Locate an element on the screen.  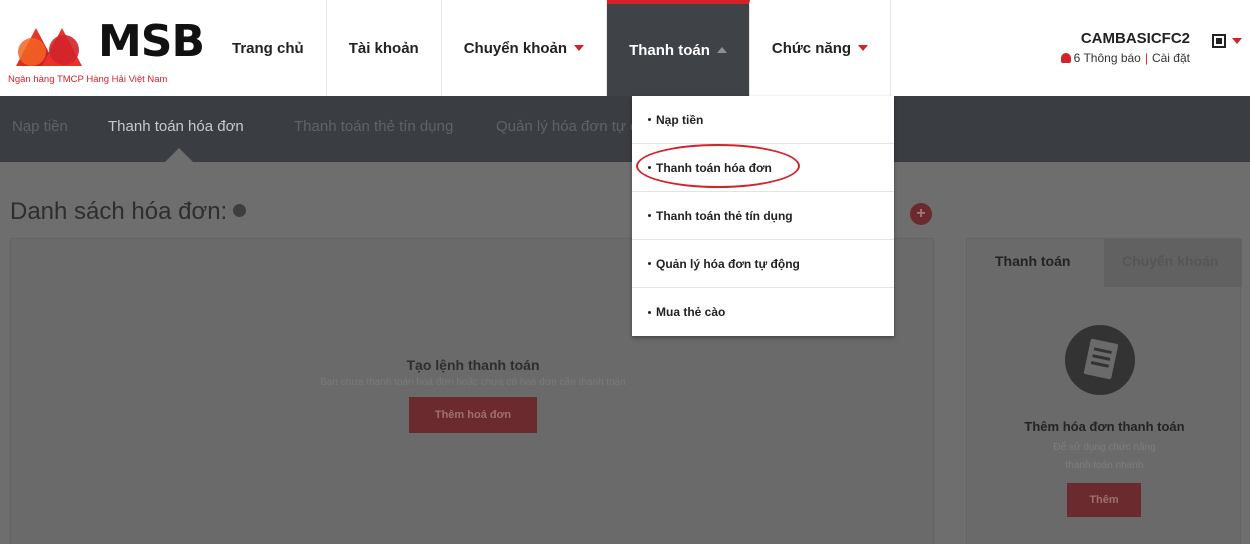
user-menu-icon is located at coordinates (1219, 41).